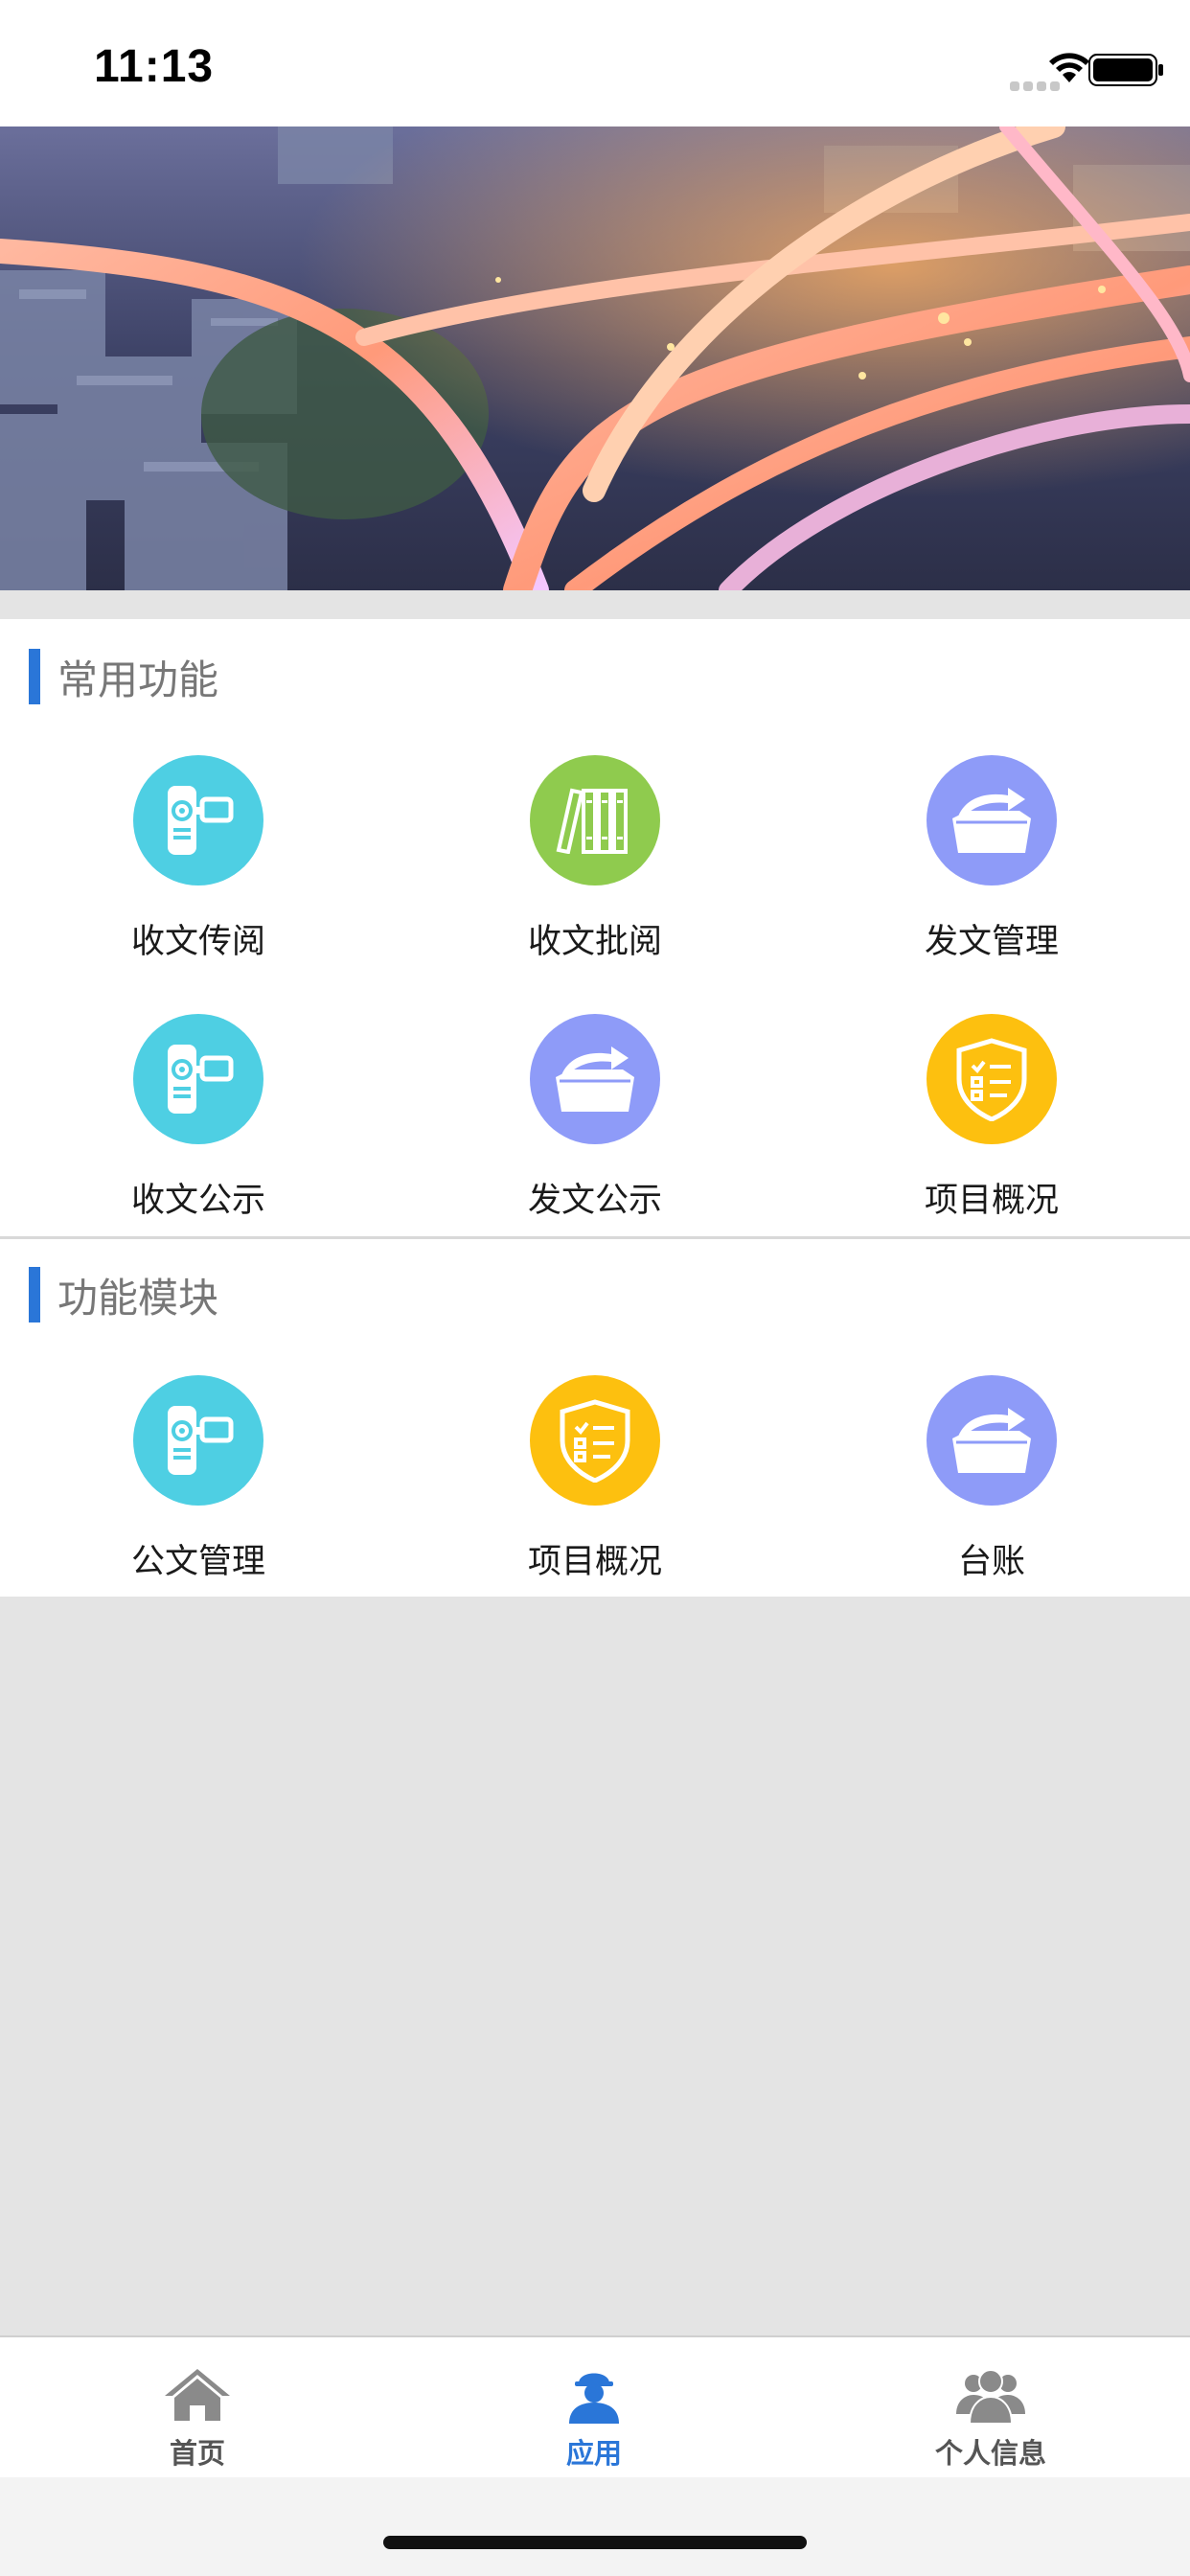 This screenshot has width=1190, height=2576. What do you see at coordinates (198, 2394) in the screenshot?
I see `home-icon` at bounding box center [198, 2394].